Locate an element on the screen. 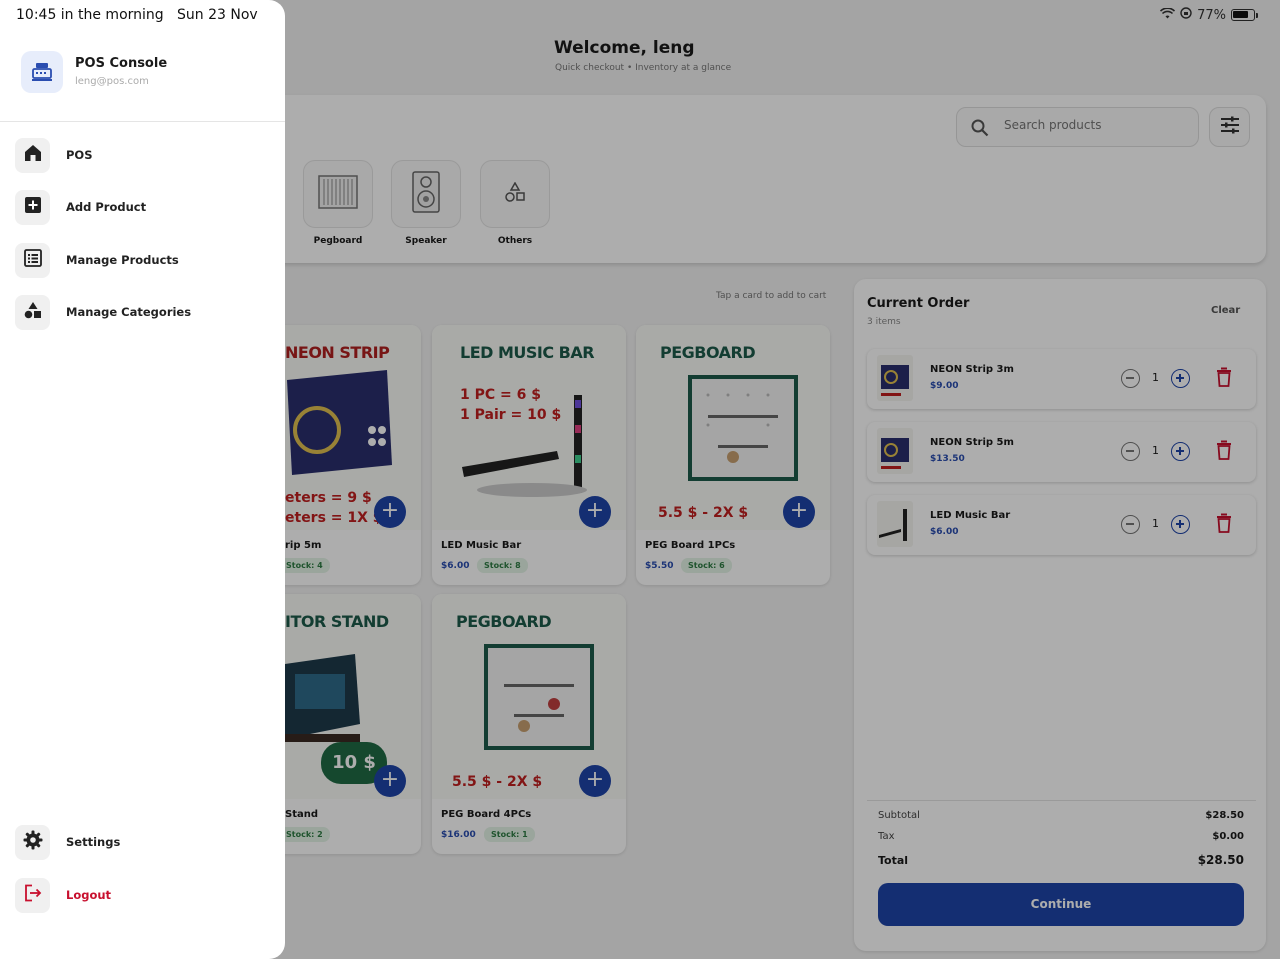 This screenshot has height=959, width=1280. home-icon is located at coordinates (33, 155).